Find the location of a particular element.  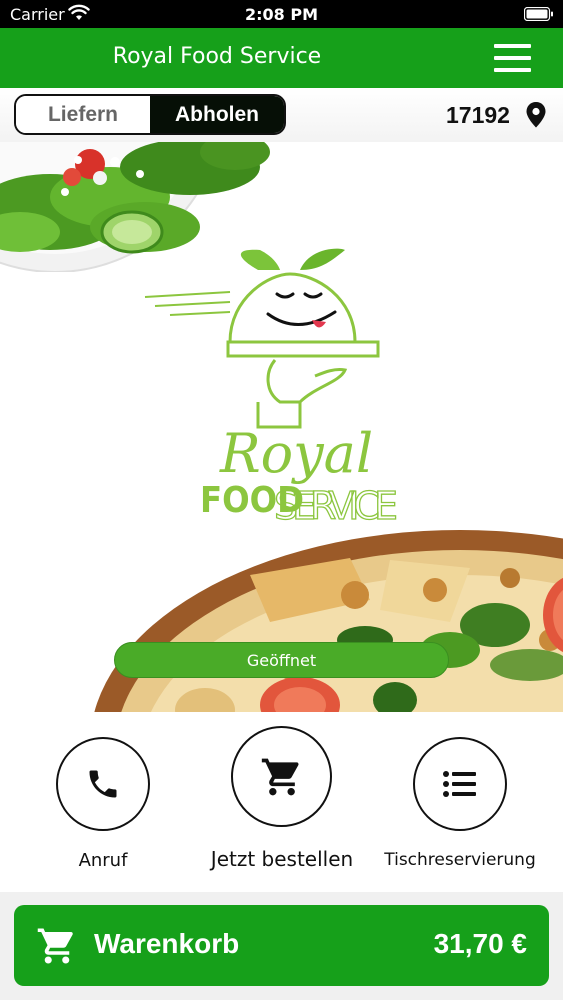

open-status-badge: Geöffnet is located at coordinates (281, 660).